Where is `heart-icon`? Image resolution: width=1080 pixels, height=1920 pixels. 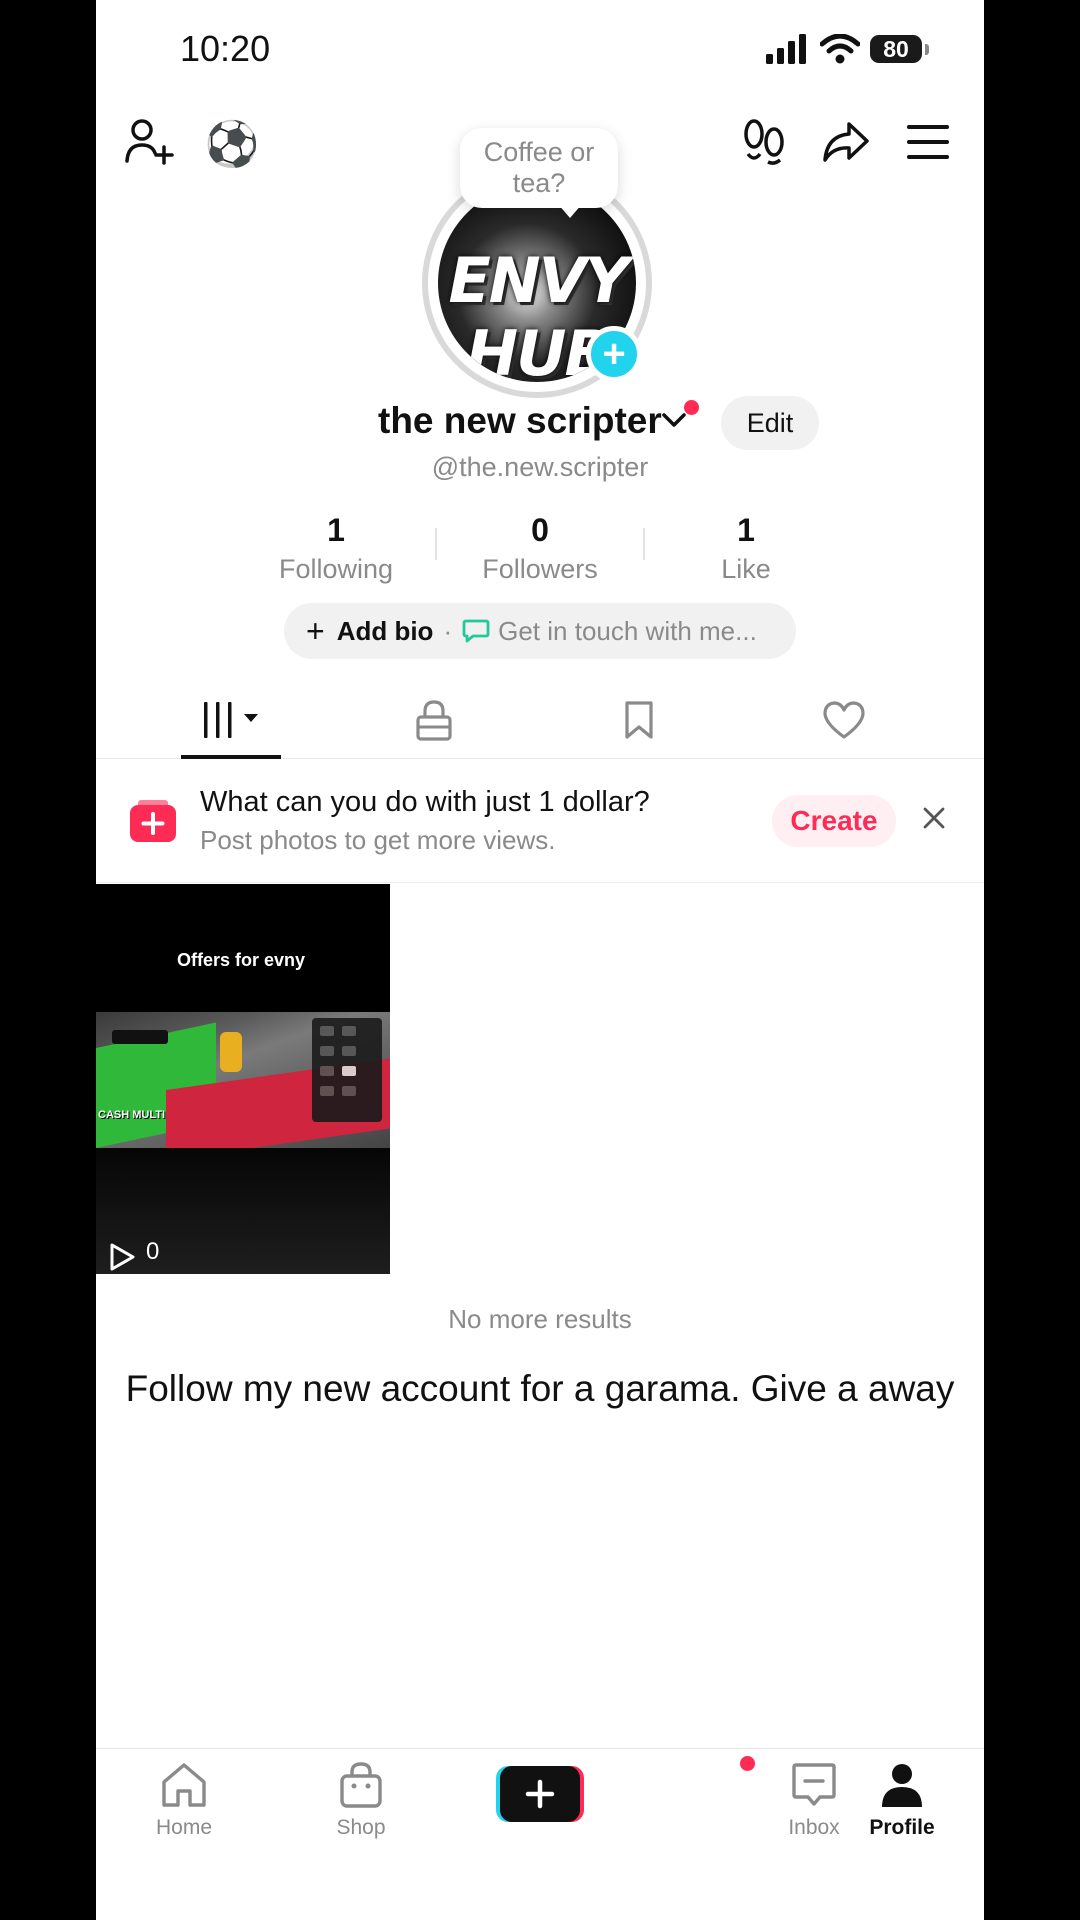
heart-icon is located at coordinates (844, 720).